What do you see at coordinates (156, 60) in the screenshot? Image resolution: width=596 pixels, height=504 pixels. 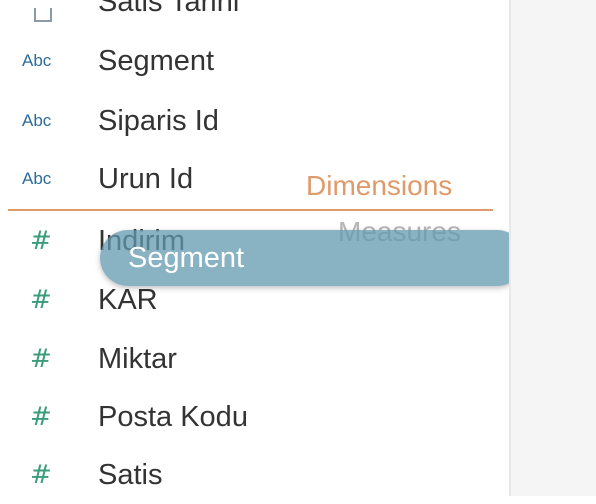 I see `field-name: Segment` at bounding box center [156, 60].